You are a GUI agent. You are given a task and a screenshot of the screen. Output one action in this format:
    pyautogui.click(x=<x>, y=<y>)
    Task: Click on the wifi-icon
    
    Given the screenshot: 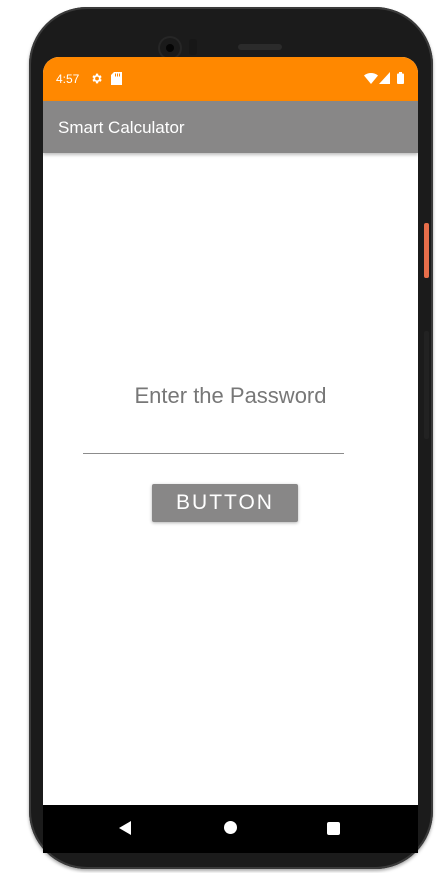 What is the action you would take?
    pyautogui.click(x=371, y=79)
    